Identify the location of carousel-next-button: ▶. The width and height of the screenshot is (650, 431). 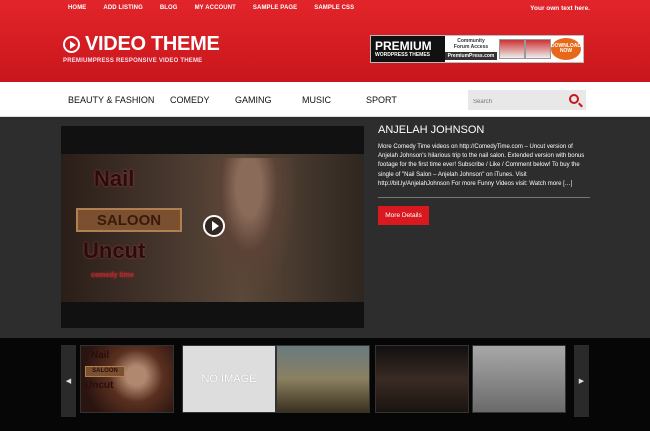
(581, 381).